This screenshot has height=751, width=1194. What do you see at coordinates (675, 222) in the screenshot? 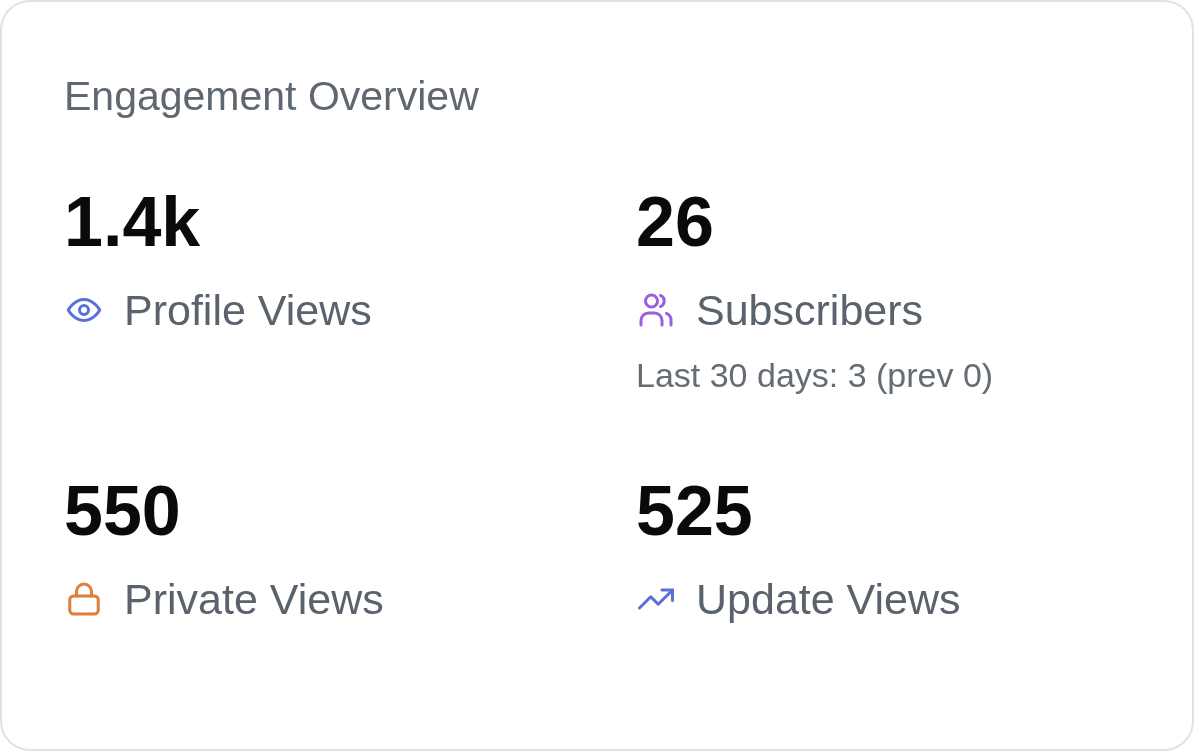
I see `stat-value: 26` at bounding box center [675, 222].